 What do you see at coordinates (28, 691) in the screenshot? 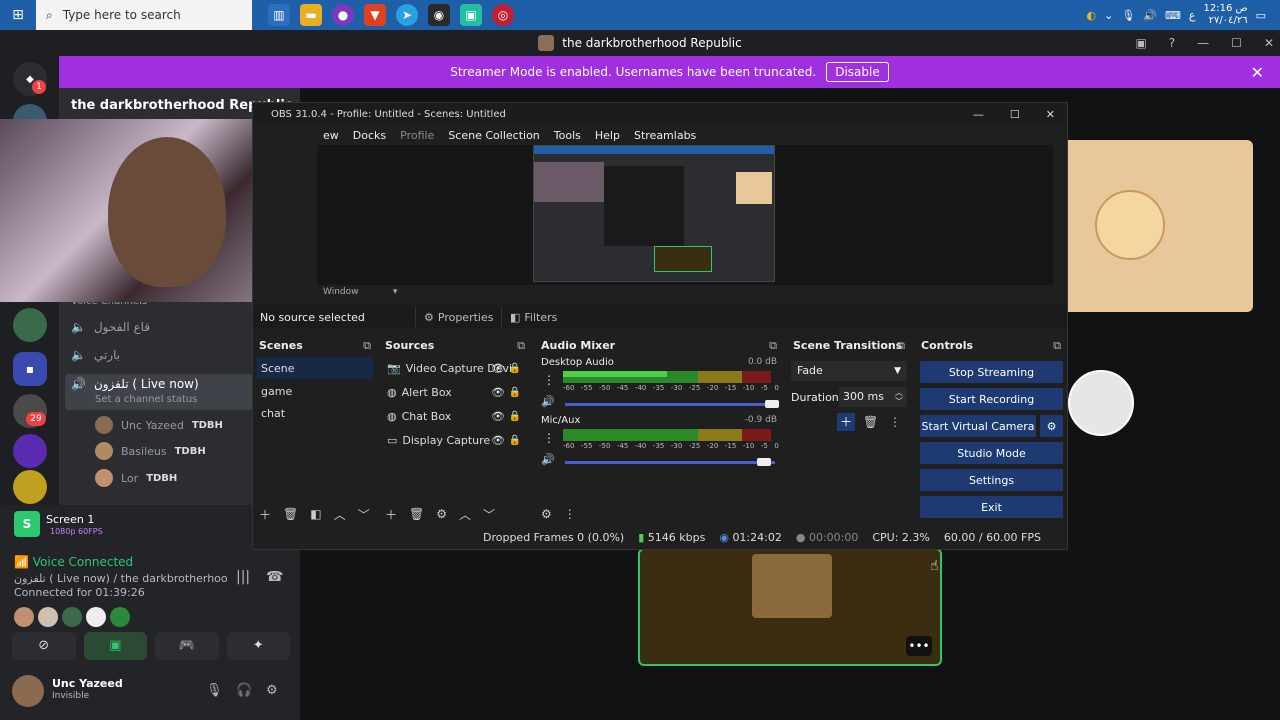
I see `user-avatar` at bounding box center [28, 691].